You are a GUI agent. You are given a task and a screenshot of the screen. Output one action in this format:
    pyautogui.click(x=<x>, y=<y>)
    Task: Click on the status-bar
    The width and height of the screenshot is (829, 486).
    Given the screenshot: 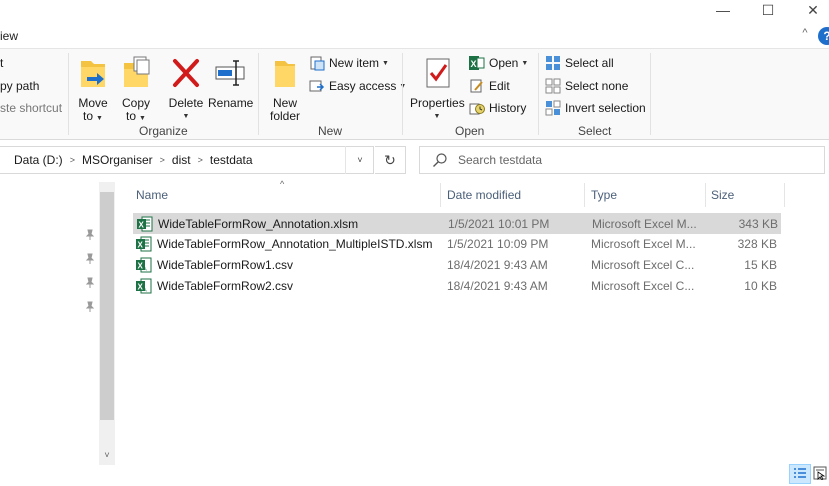 What is the action you would take?
    pyautogui.click(x=414, y=475)
    